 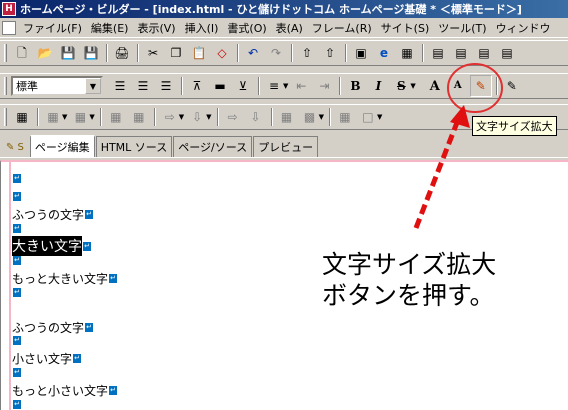 I want to click on select-column-button: ⇩, so click(x=197, y=117).